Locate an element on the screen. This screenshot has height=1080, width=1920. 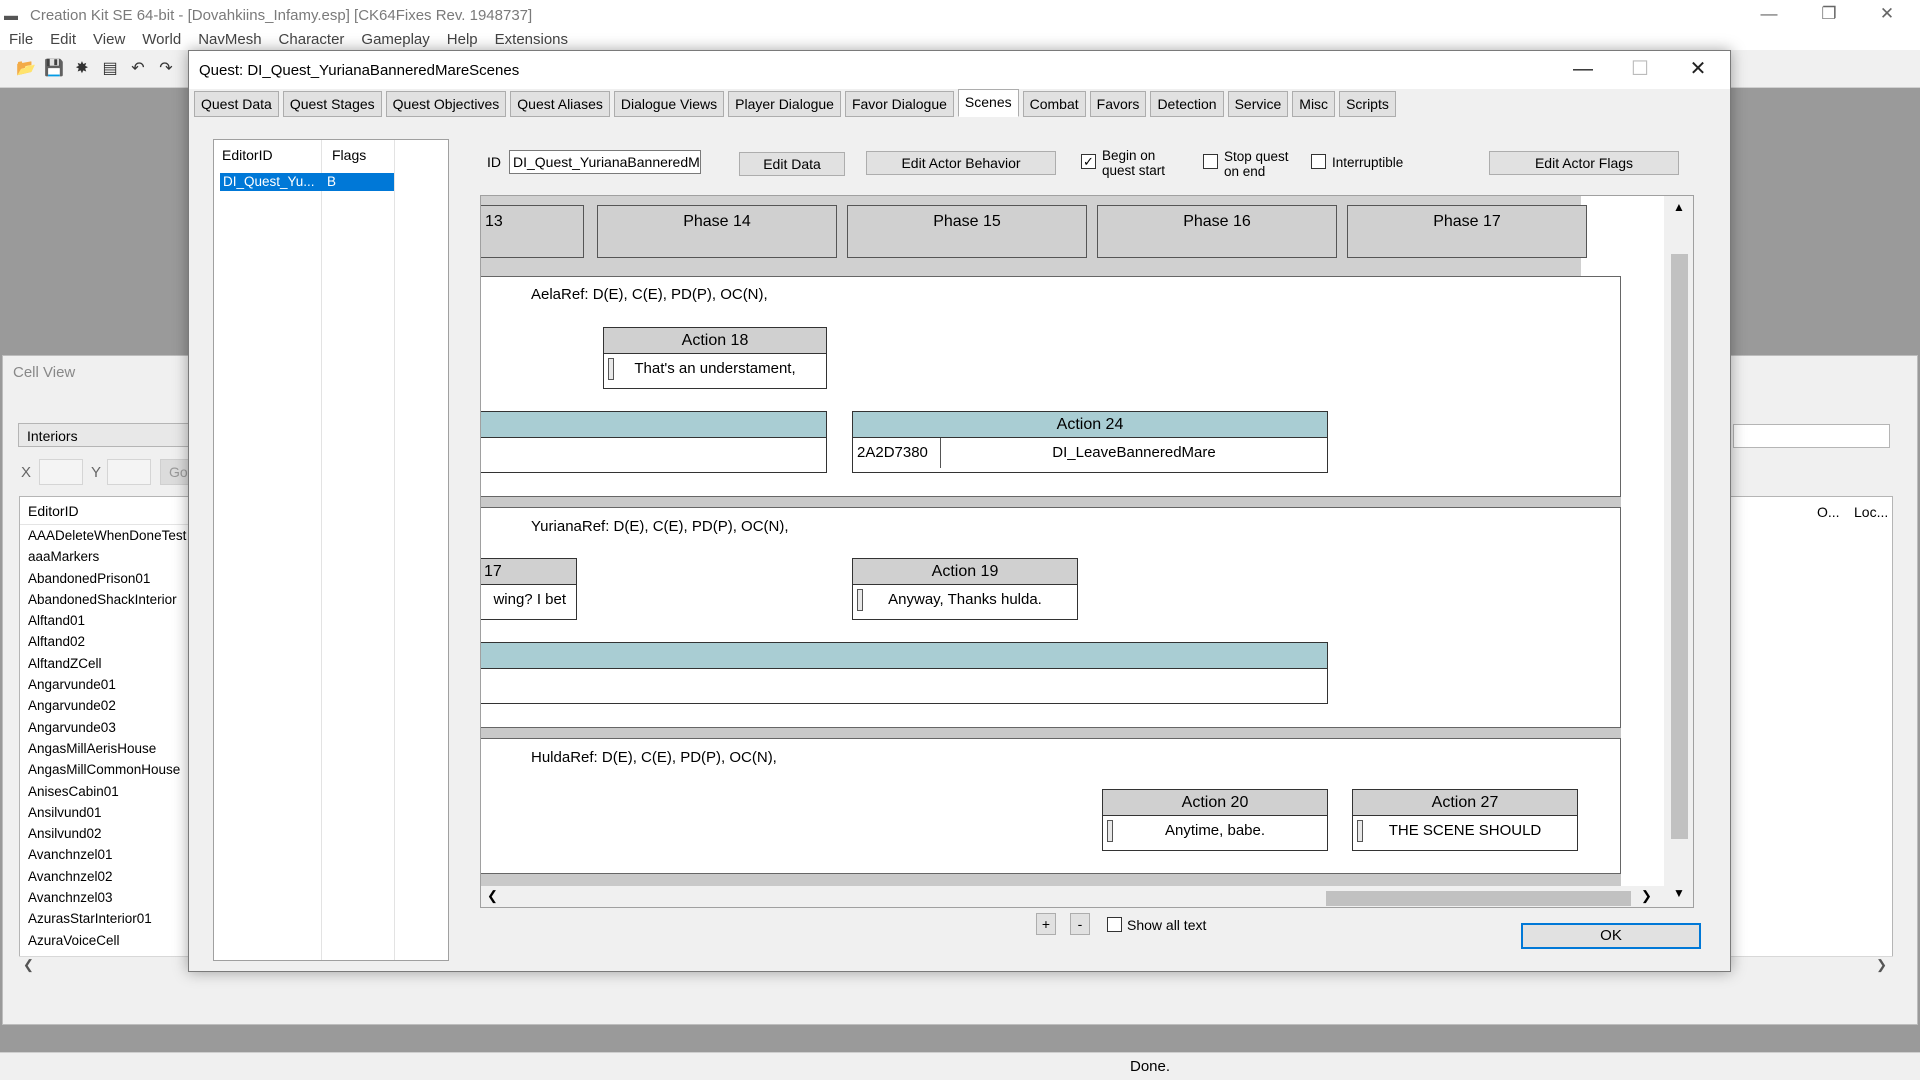
cell-list-item: AbandonedPrison01 is located at coordinates (104, 578).